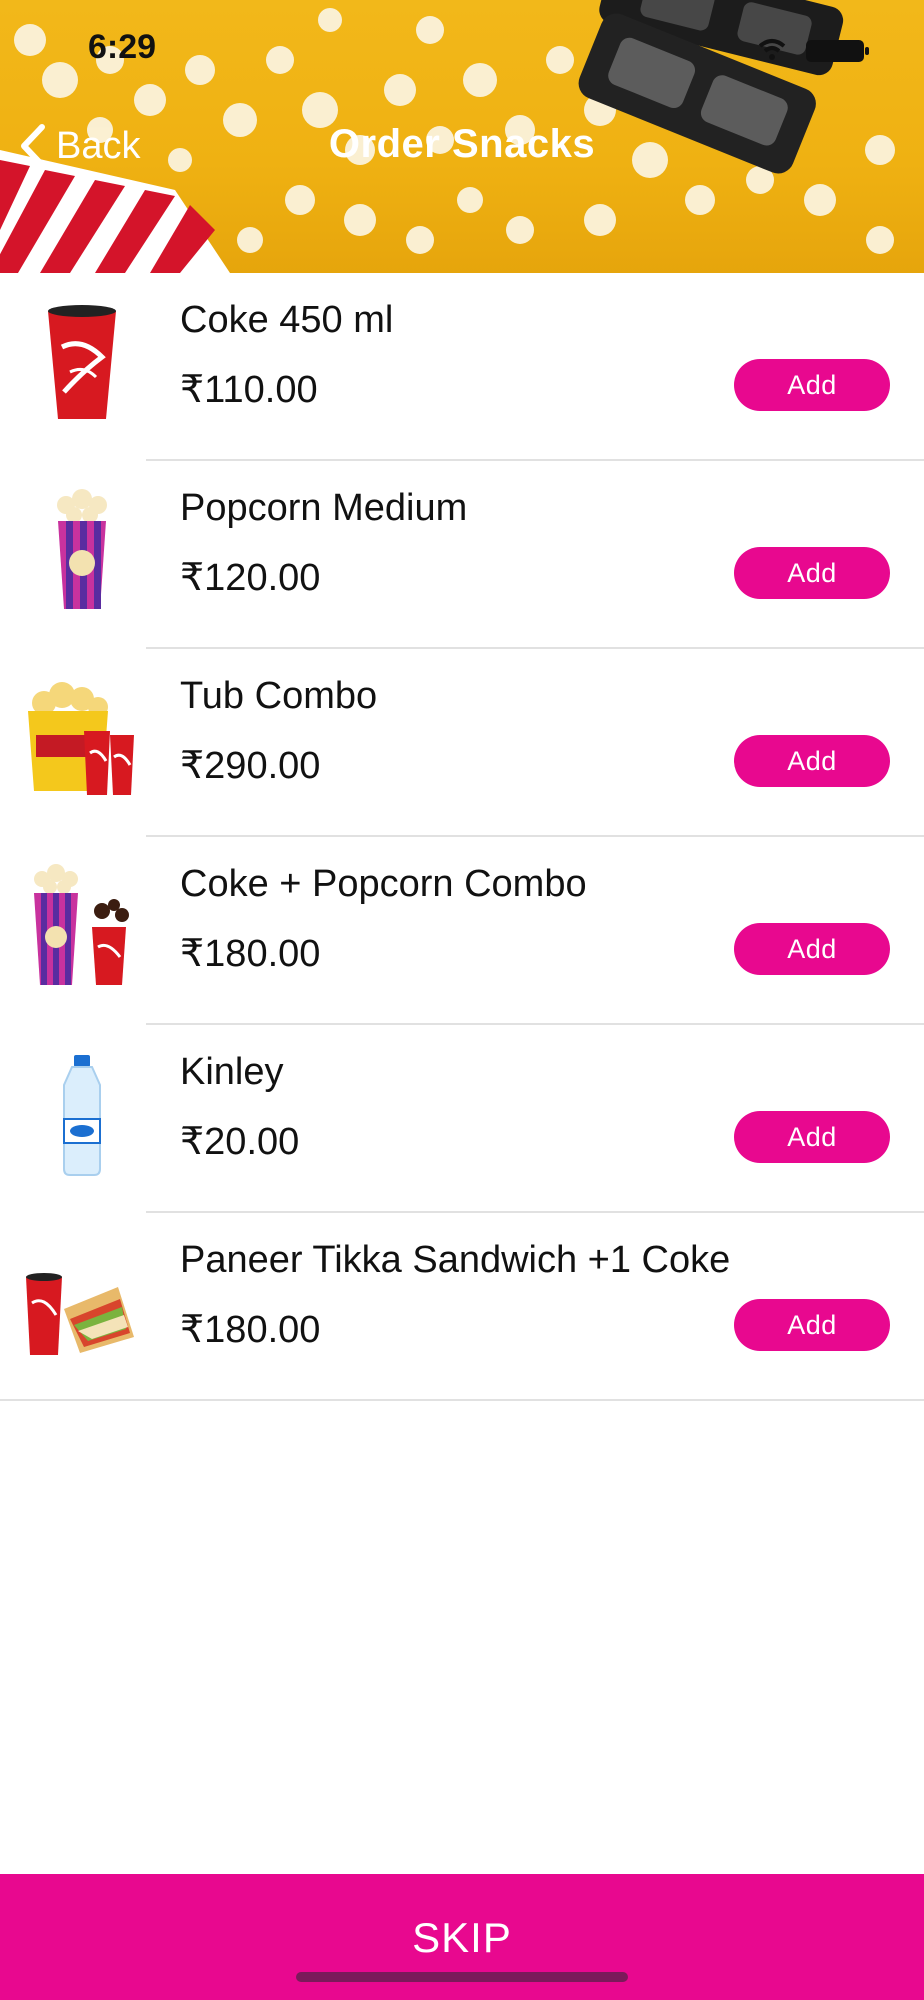 This screenshot has width=924, height=2000. Describe the element at coordinates (81, 924) in the screenshot. I see `popcorn-and-coke-image` at that location.